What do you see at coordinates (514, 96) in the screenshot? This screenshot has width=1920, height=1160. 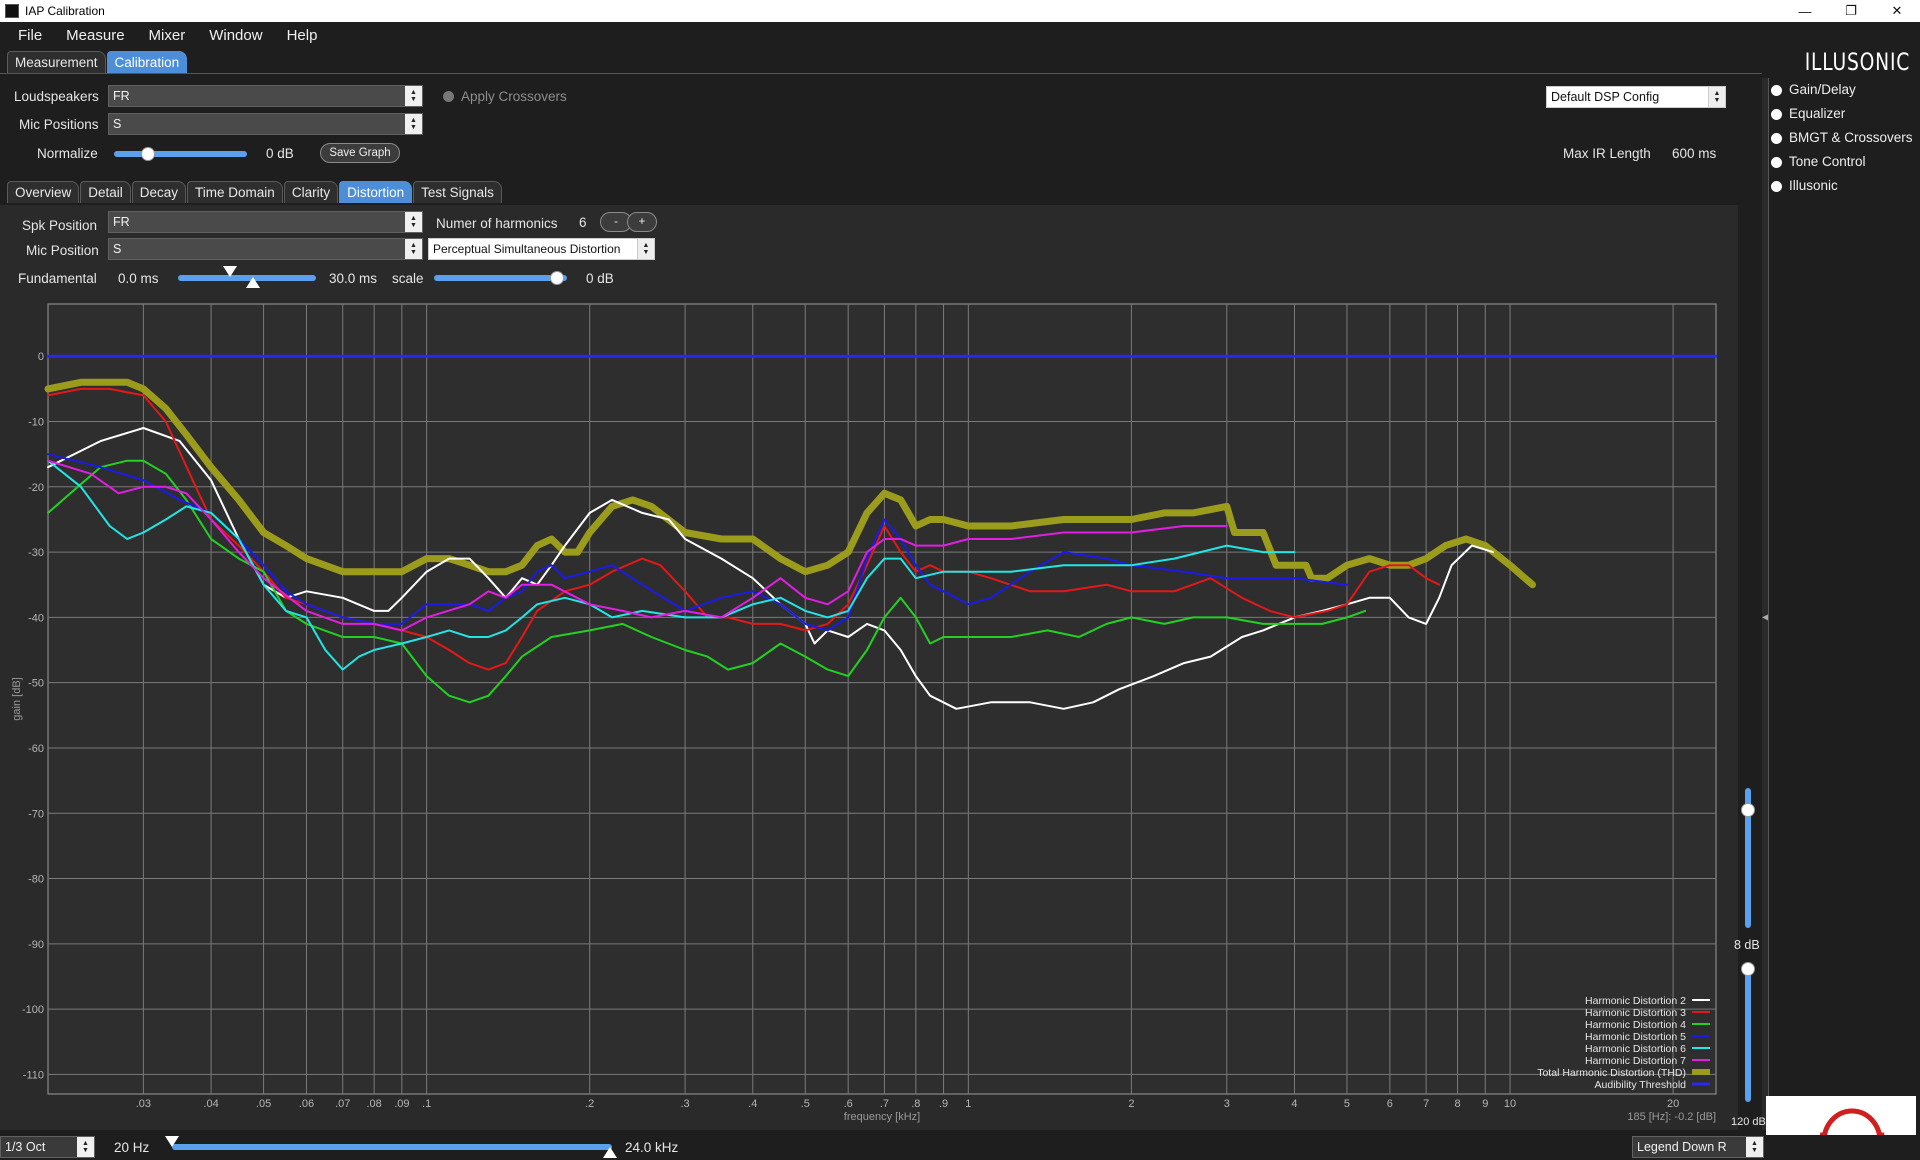 I see `apply-crossovers-label: Apply Crossovers` at bounding box center [514, 96].